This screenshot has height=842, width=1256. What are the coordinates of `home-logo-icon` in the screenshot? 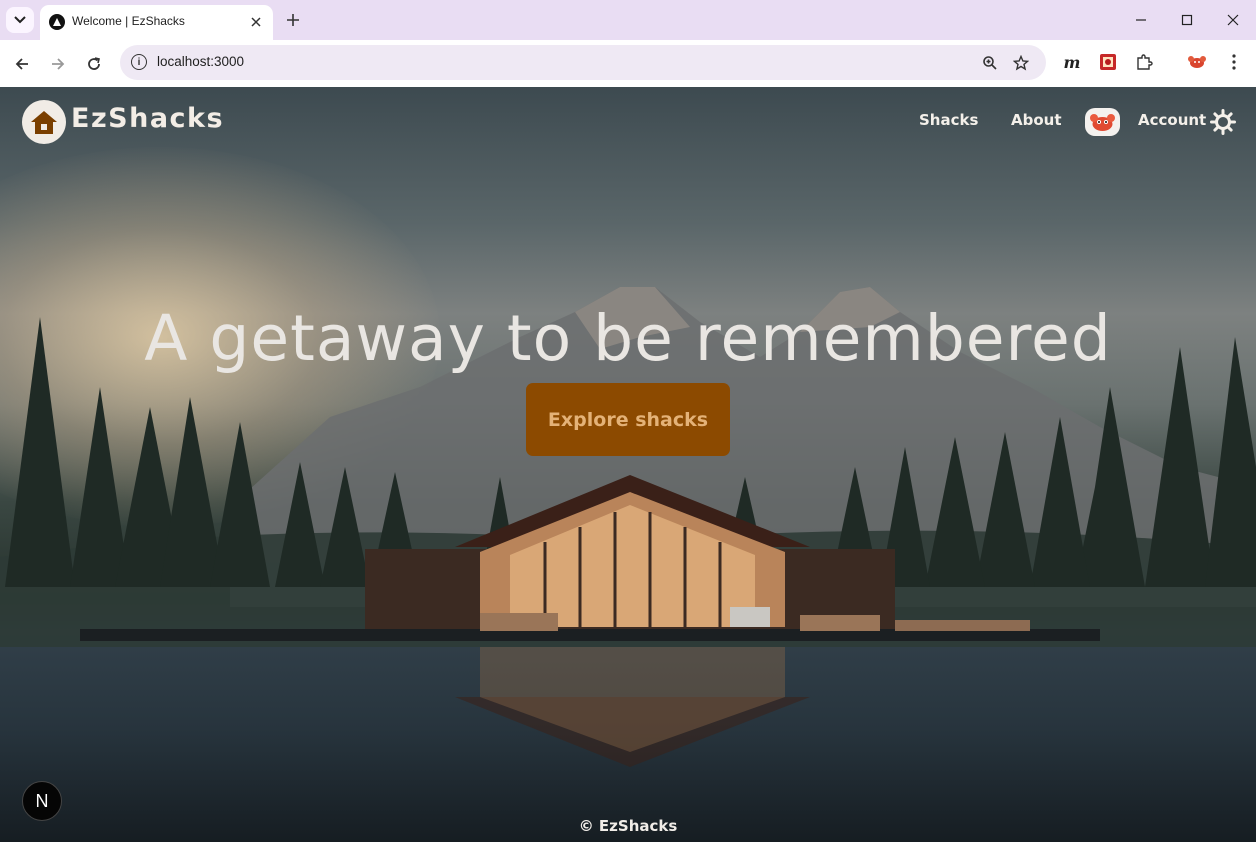 It's located at (44, 122).